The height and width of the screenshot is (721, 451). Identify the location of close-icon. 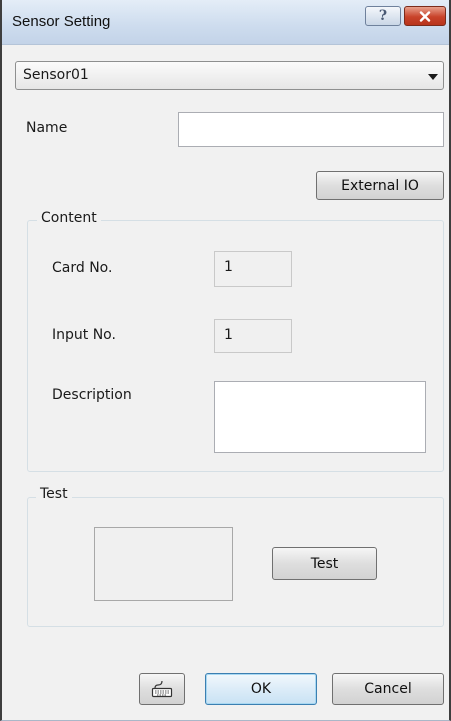
(425, 16).